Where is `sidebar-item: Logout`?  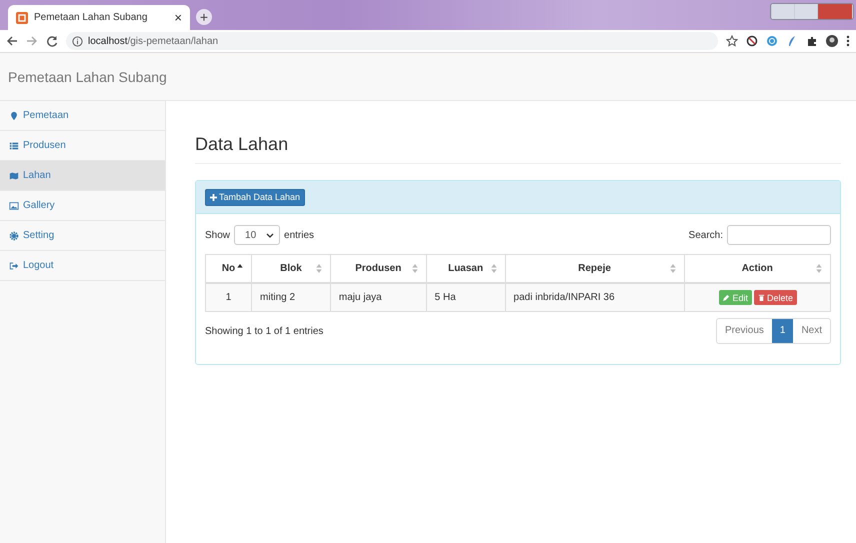 sidebar-item: Logout is located at coordinates (82, 266).